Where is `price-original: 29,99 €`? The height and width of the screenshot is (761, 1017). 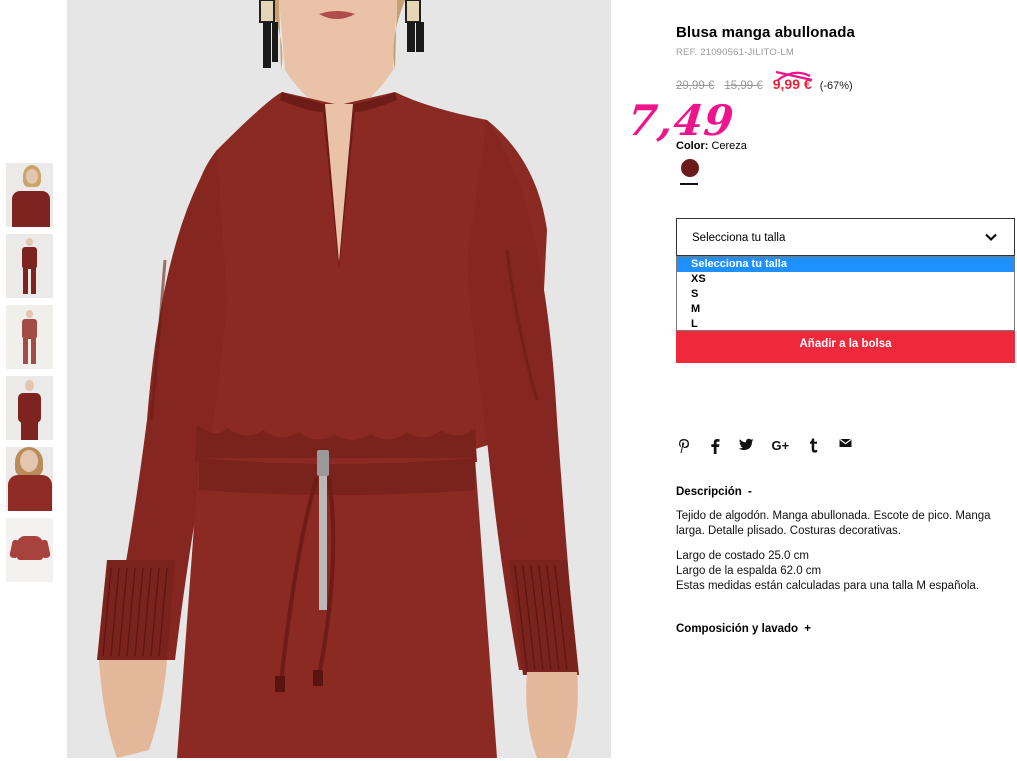
price-original: 29,99 € is located at coordinates (695, 86).